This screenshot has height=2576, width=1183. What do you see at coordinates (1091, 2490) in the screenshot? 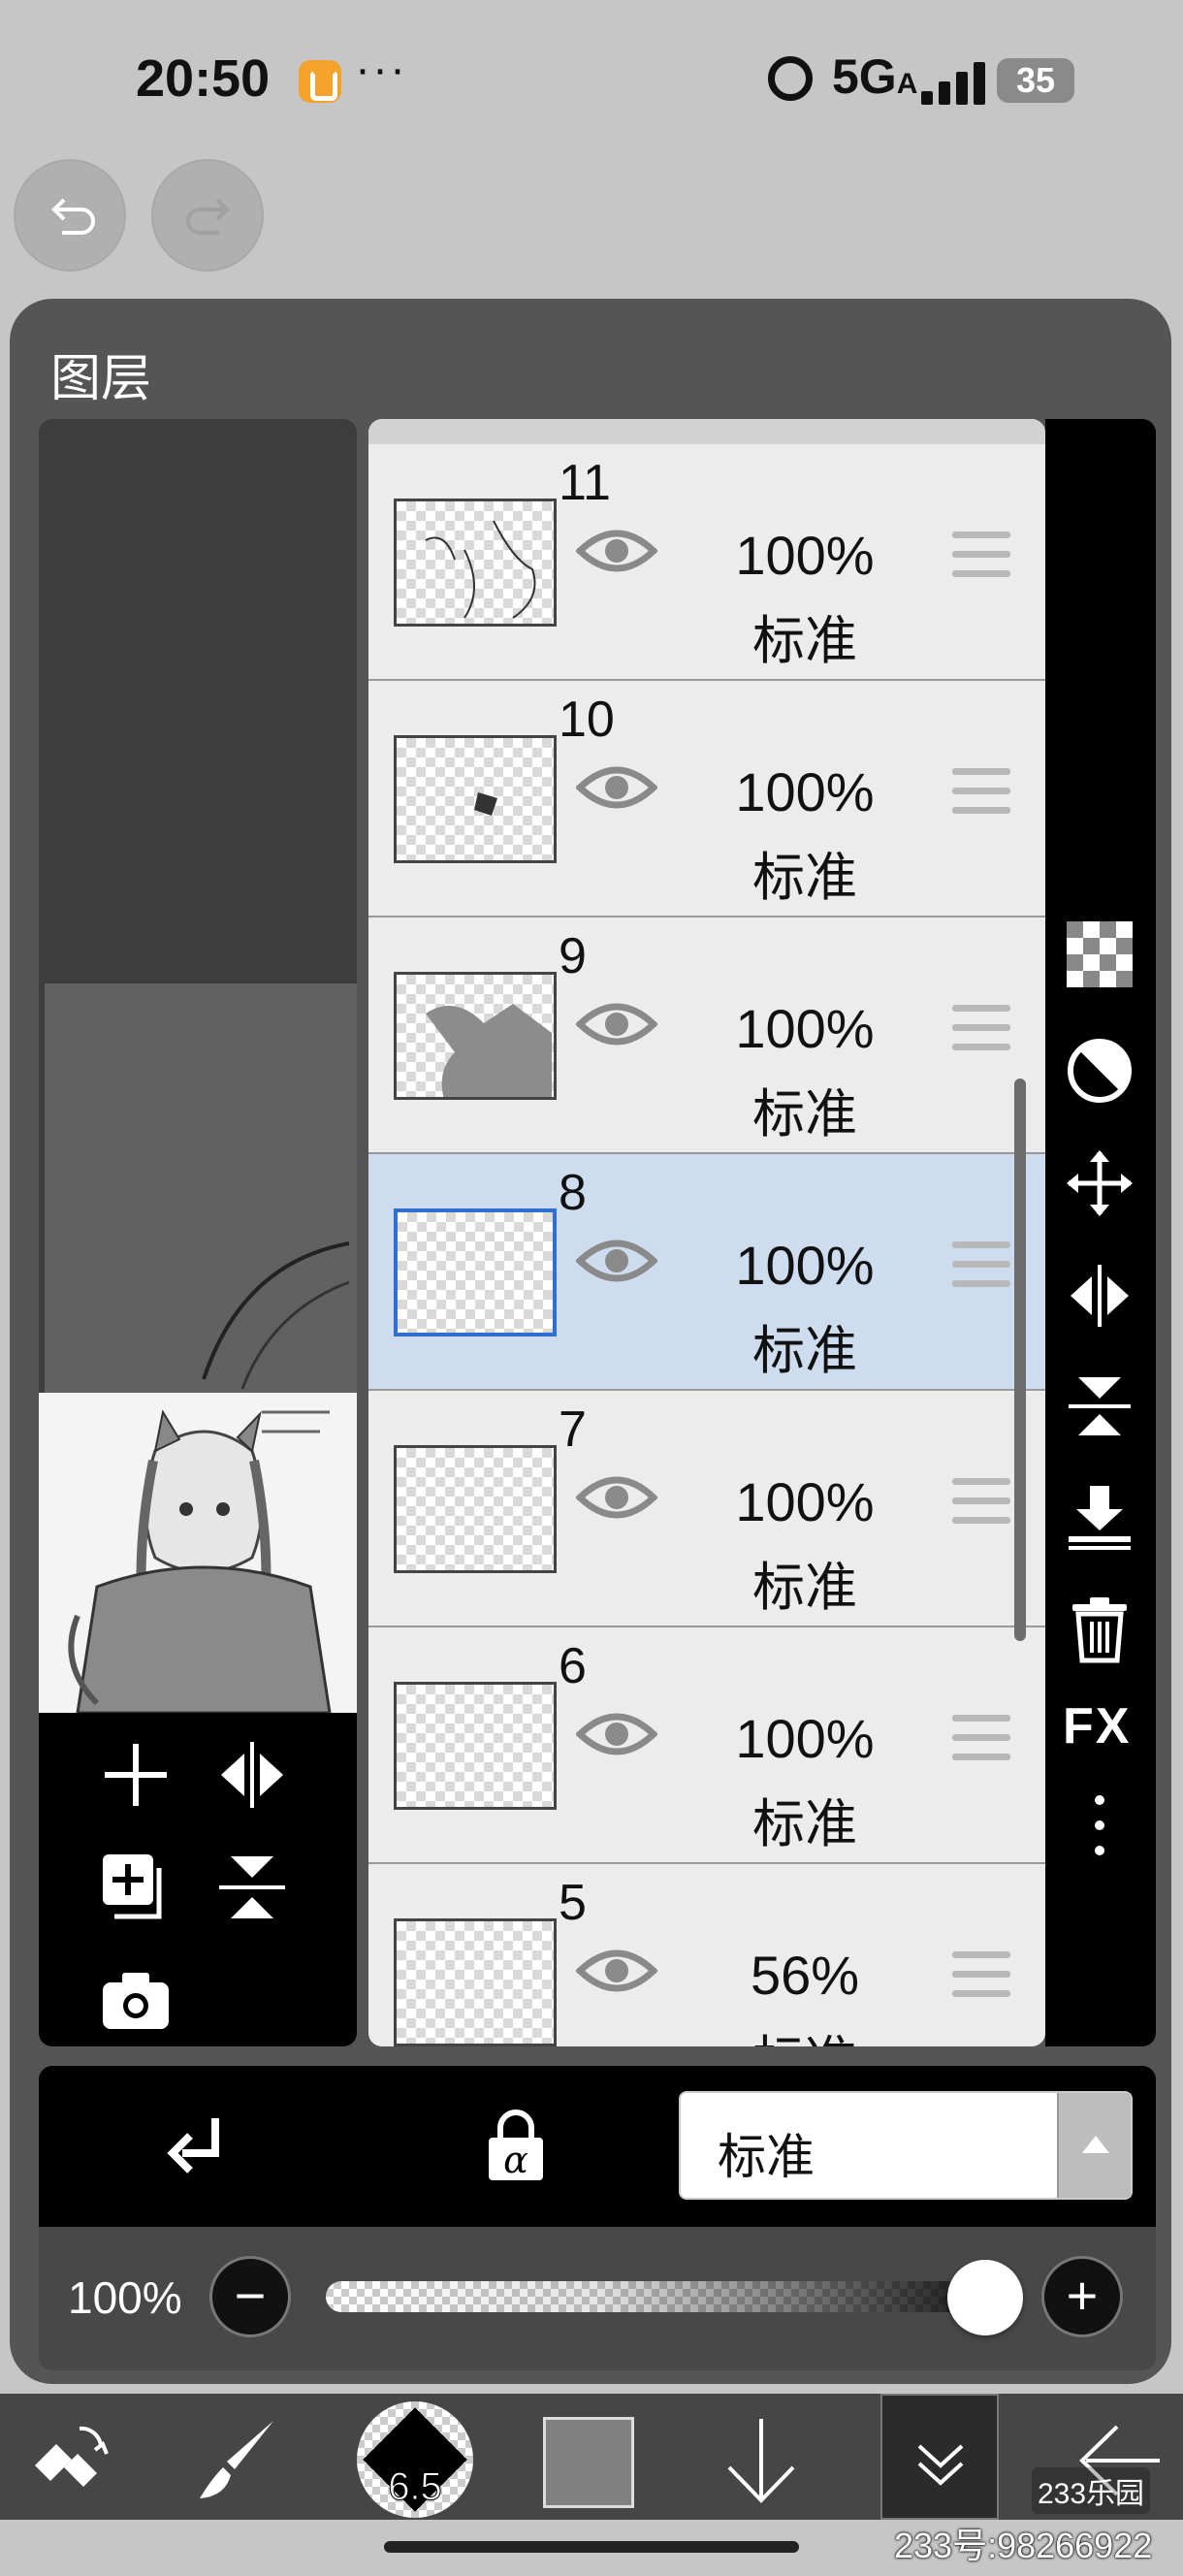
I see `watermark-logo: 233乐园` at bounding box center [1091, 2490].